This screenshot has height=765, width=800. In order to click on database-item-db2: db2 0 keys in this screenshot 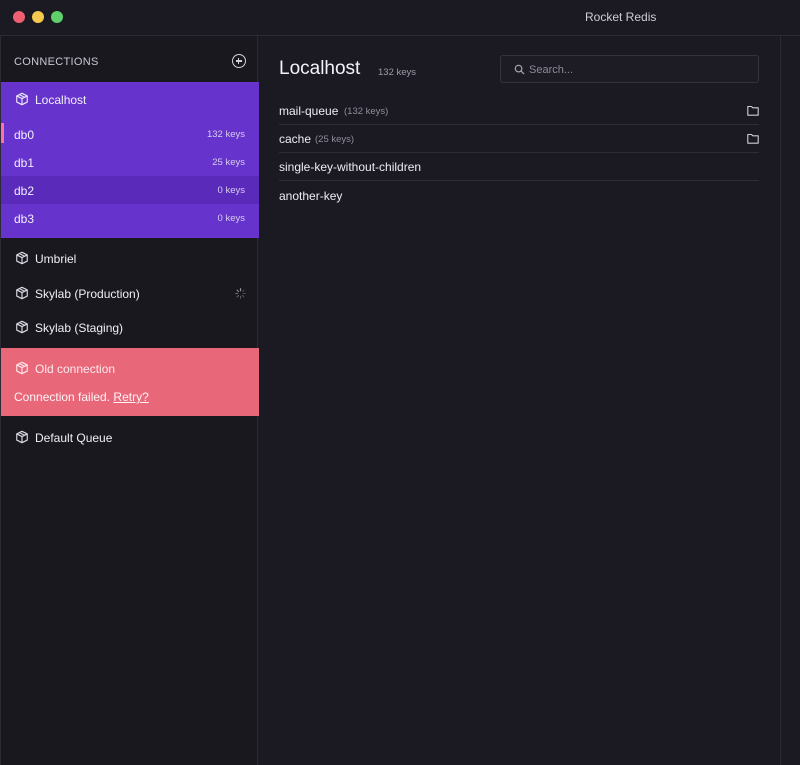, I will do `click(130, 190)`.